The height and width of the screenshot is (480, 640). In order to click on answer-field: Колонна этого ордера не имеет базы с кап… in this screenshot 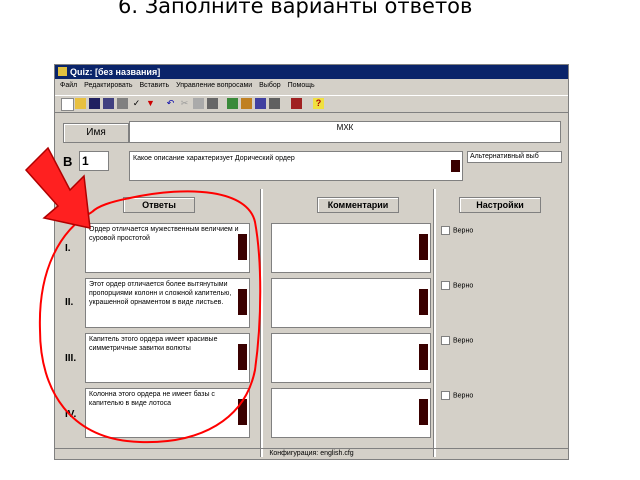, I will do `click(167, 413)`.